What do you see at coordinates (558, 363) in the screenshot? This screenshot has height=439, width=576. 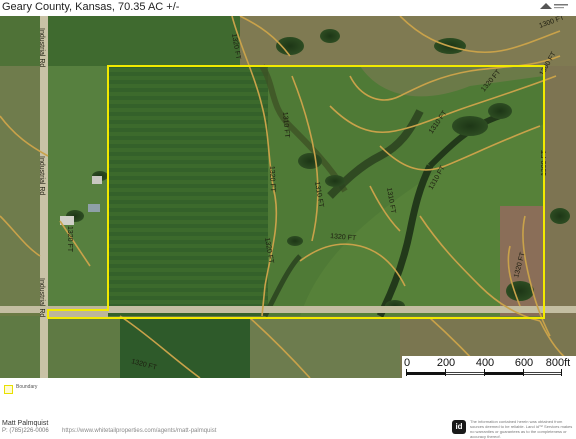 I see `scale-label: 800ft` at bounding box center [558, 363].